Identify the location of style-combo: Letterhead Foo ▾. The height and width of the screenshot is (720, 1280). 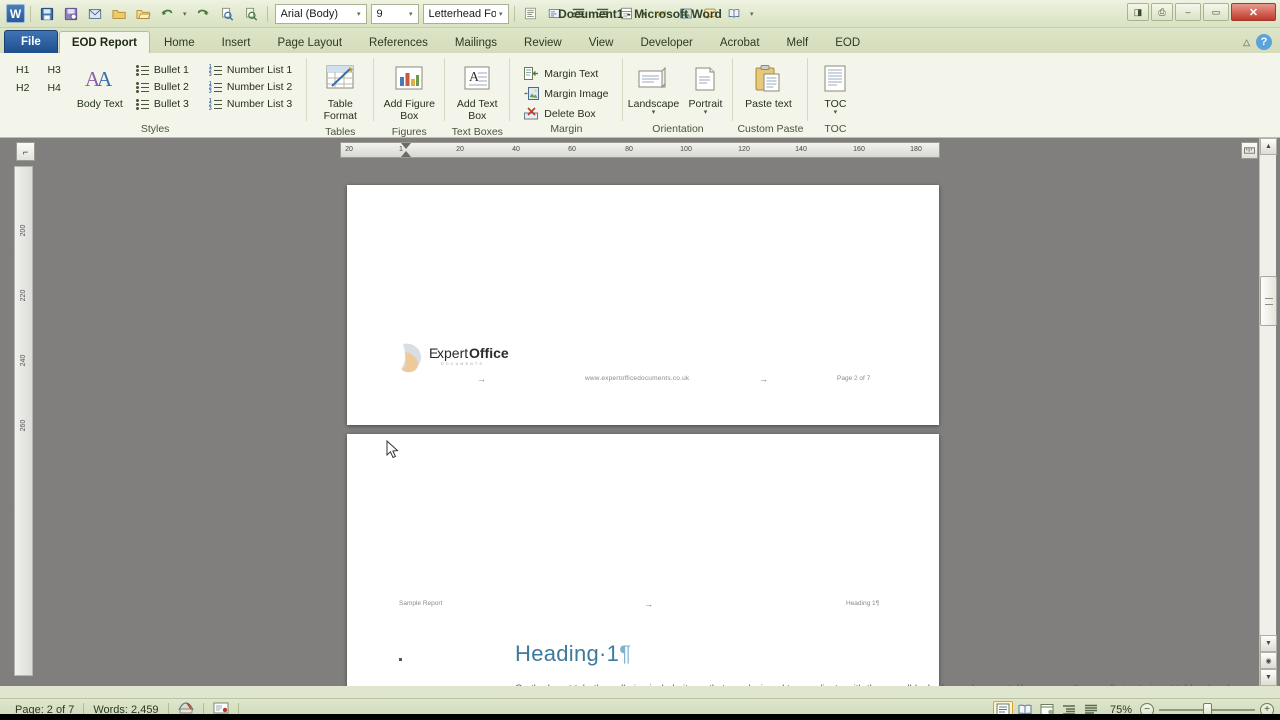
(465, 13).